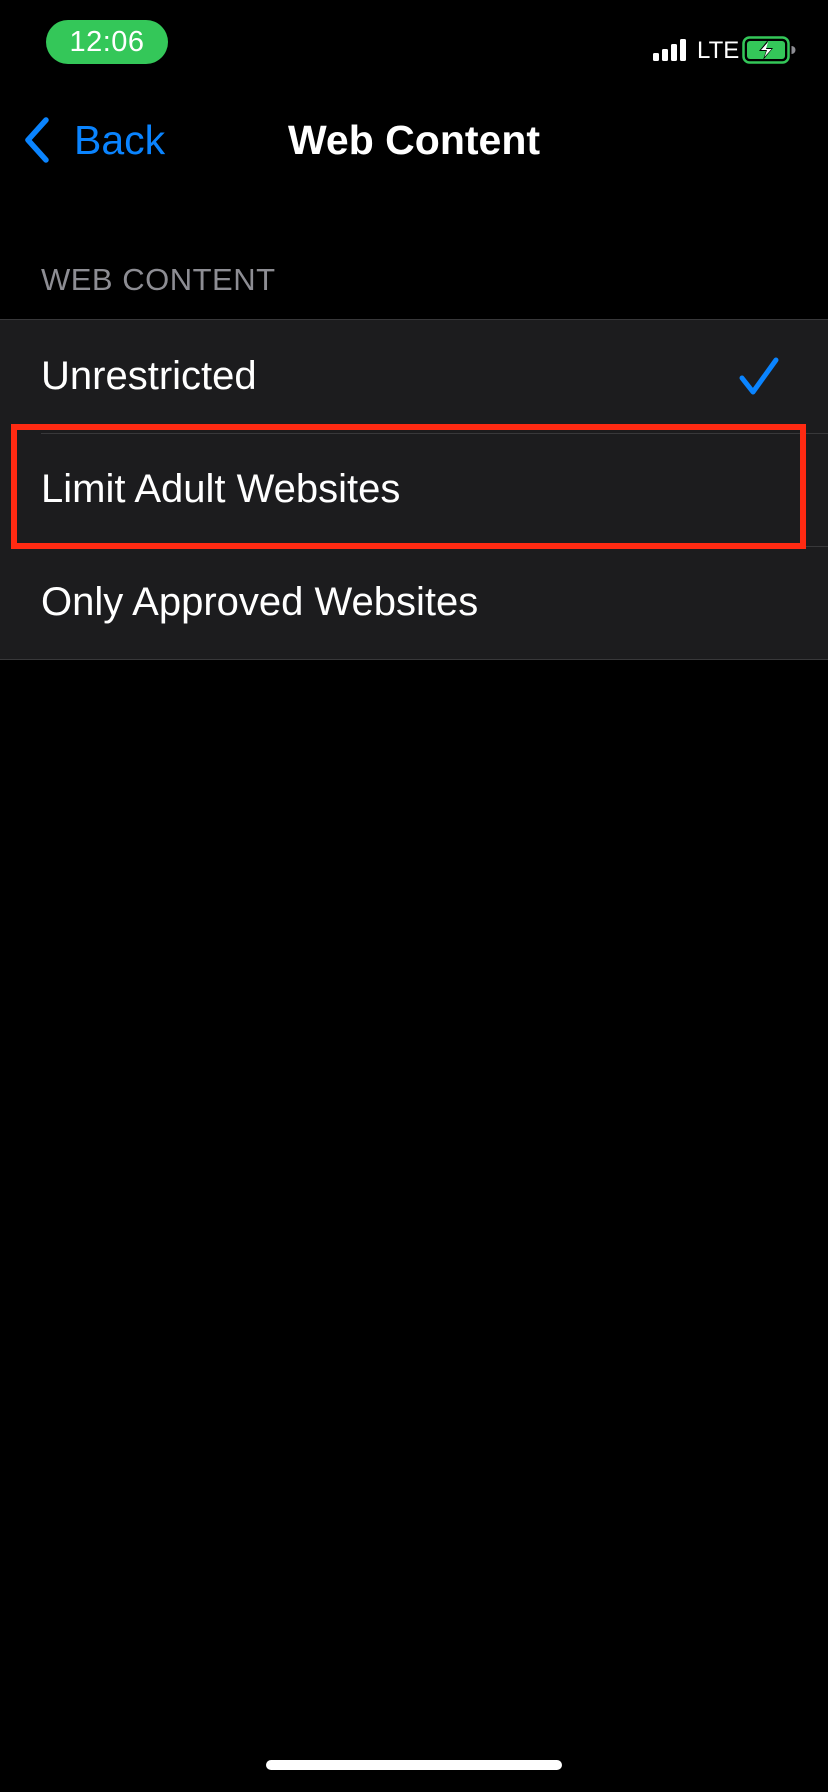 The width and height of the screenshot is (828, 1792). Describe the element at coordinates (759, 376) in the screenshot. I see `checkmark-icon` at that location.